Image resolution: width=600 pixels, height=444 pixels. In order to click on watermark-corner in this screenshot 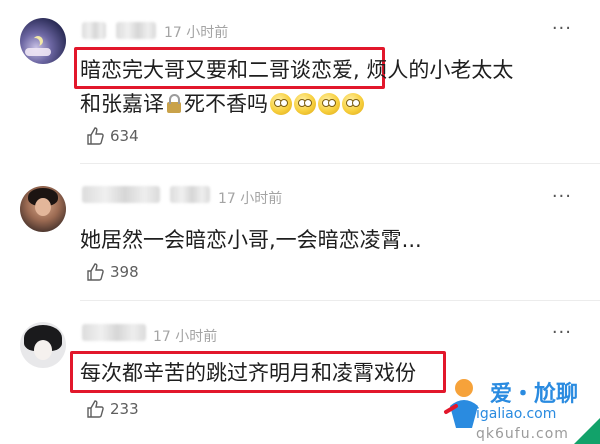, I will do `click(587, 431)`.